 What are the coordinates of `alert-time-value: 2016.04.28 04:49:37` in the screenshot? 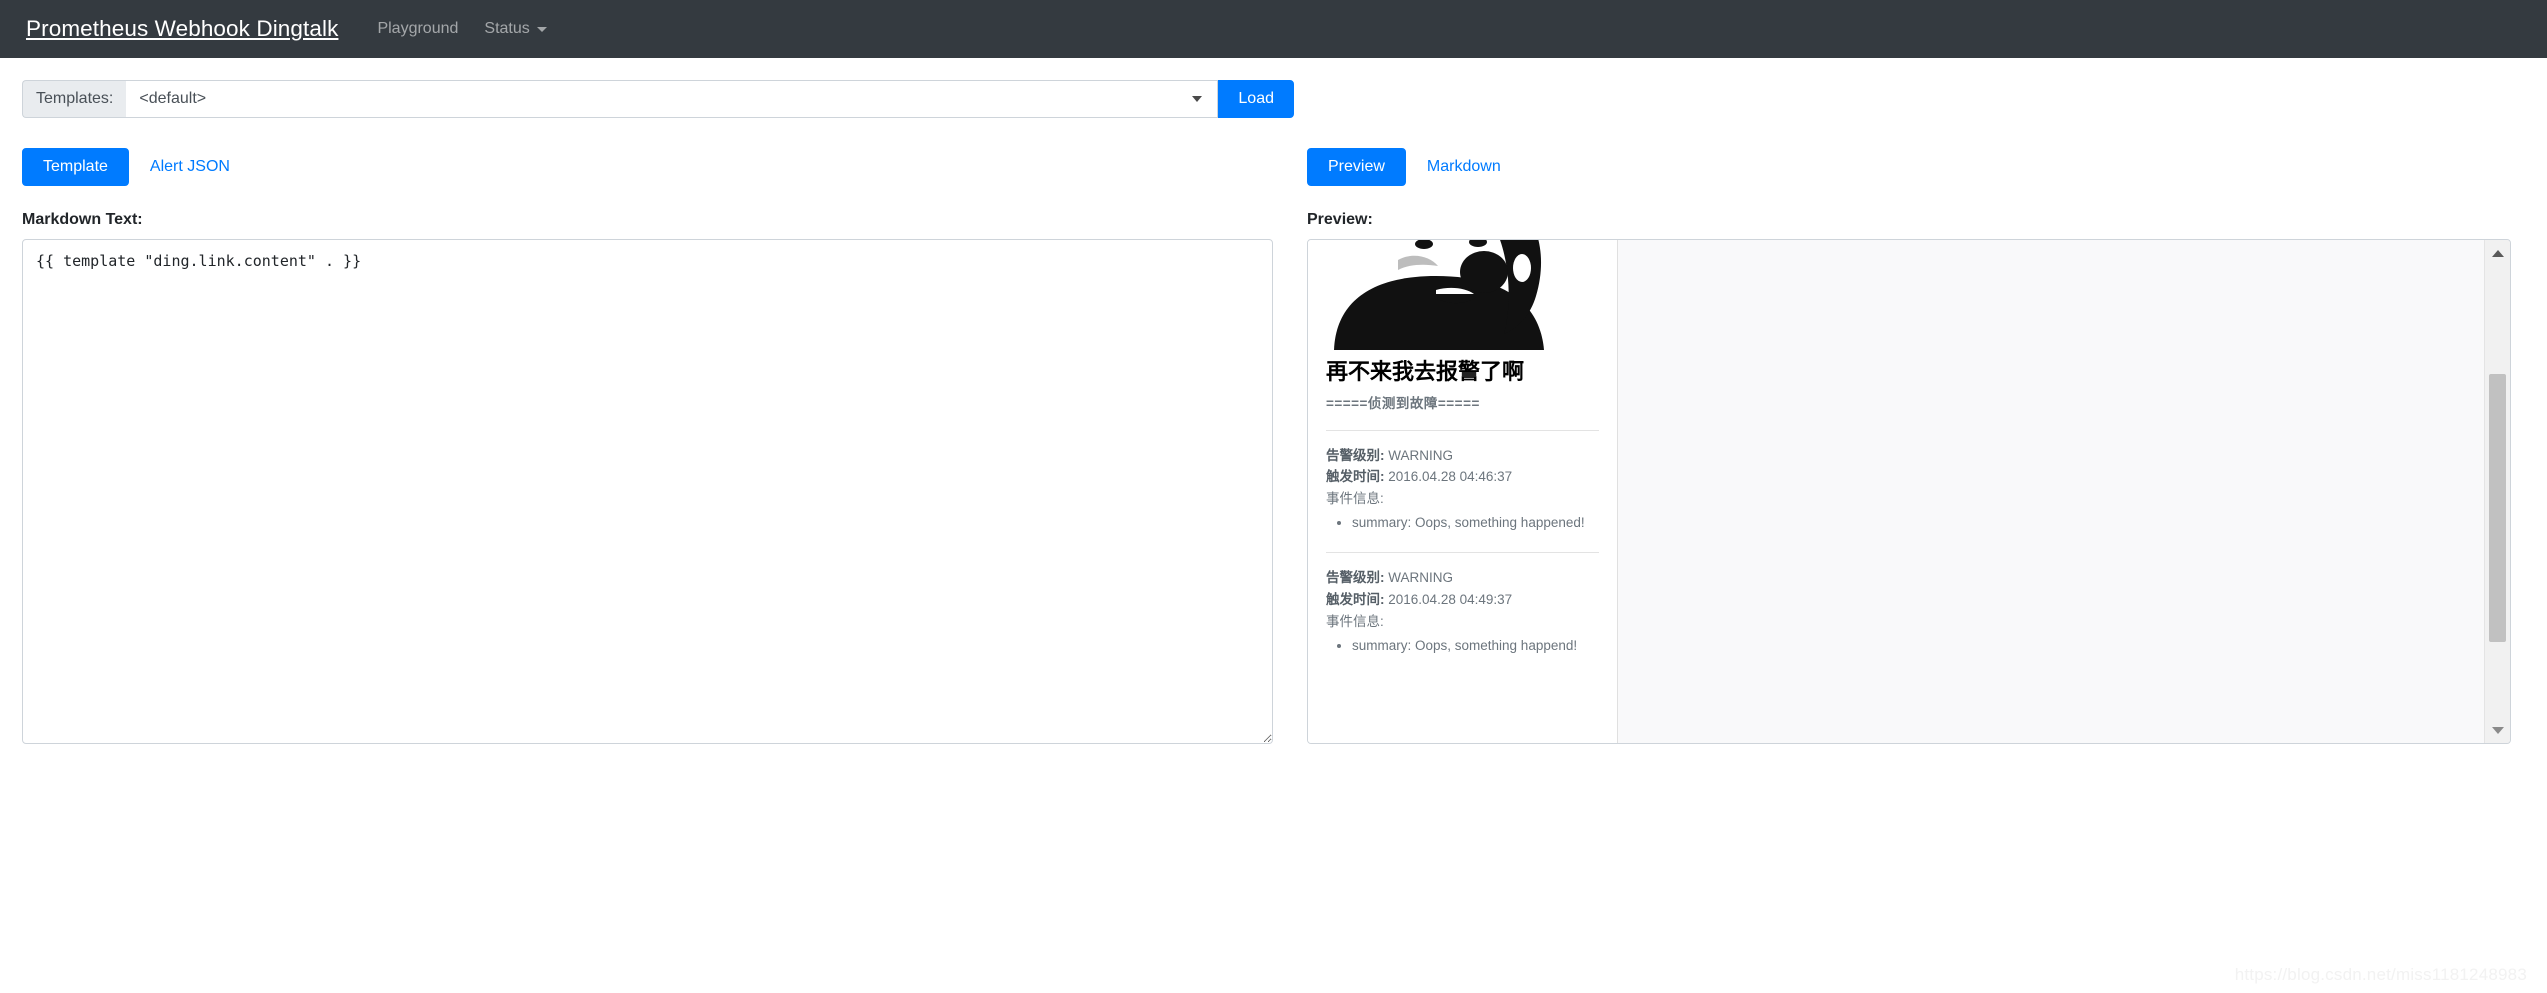 It's located at (1450, 599).